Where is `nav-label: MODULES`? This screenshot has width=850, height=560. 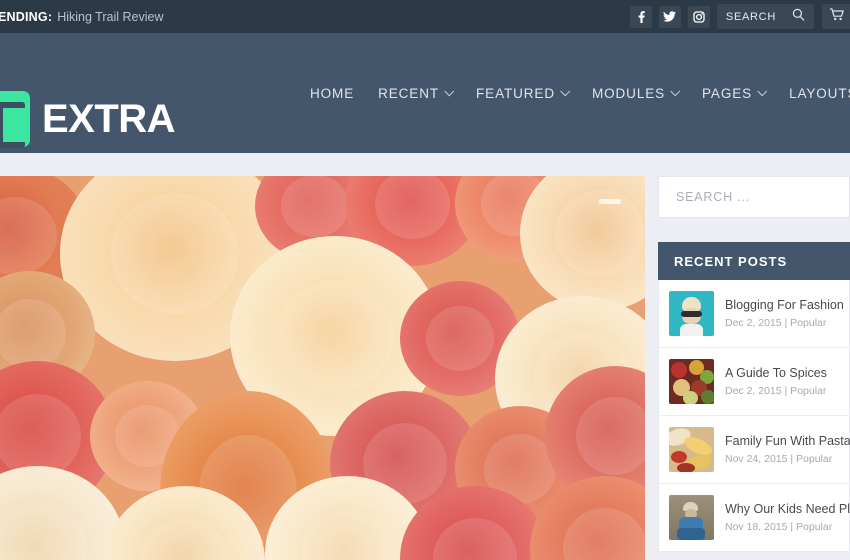 nav-label: MODULES is located at coordinates (628, 93).